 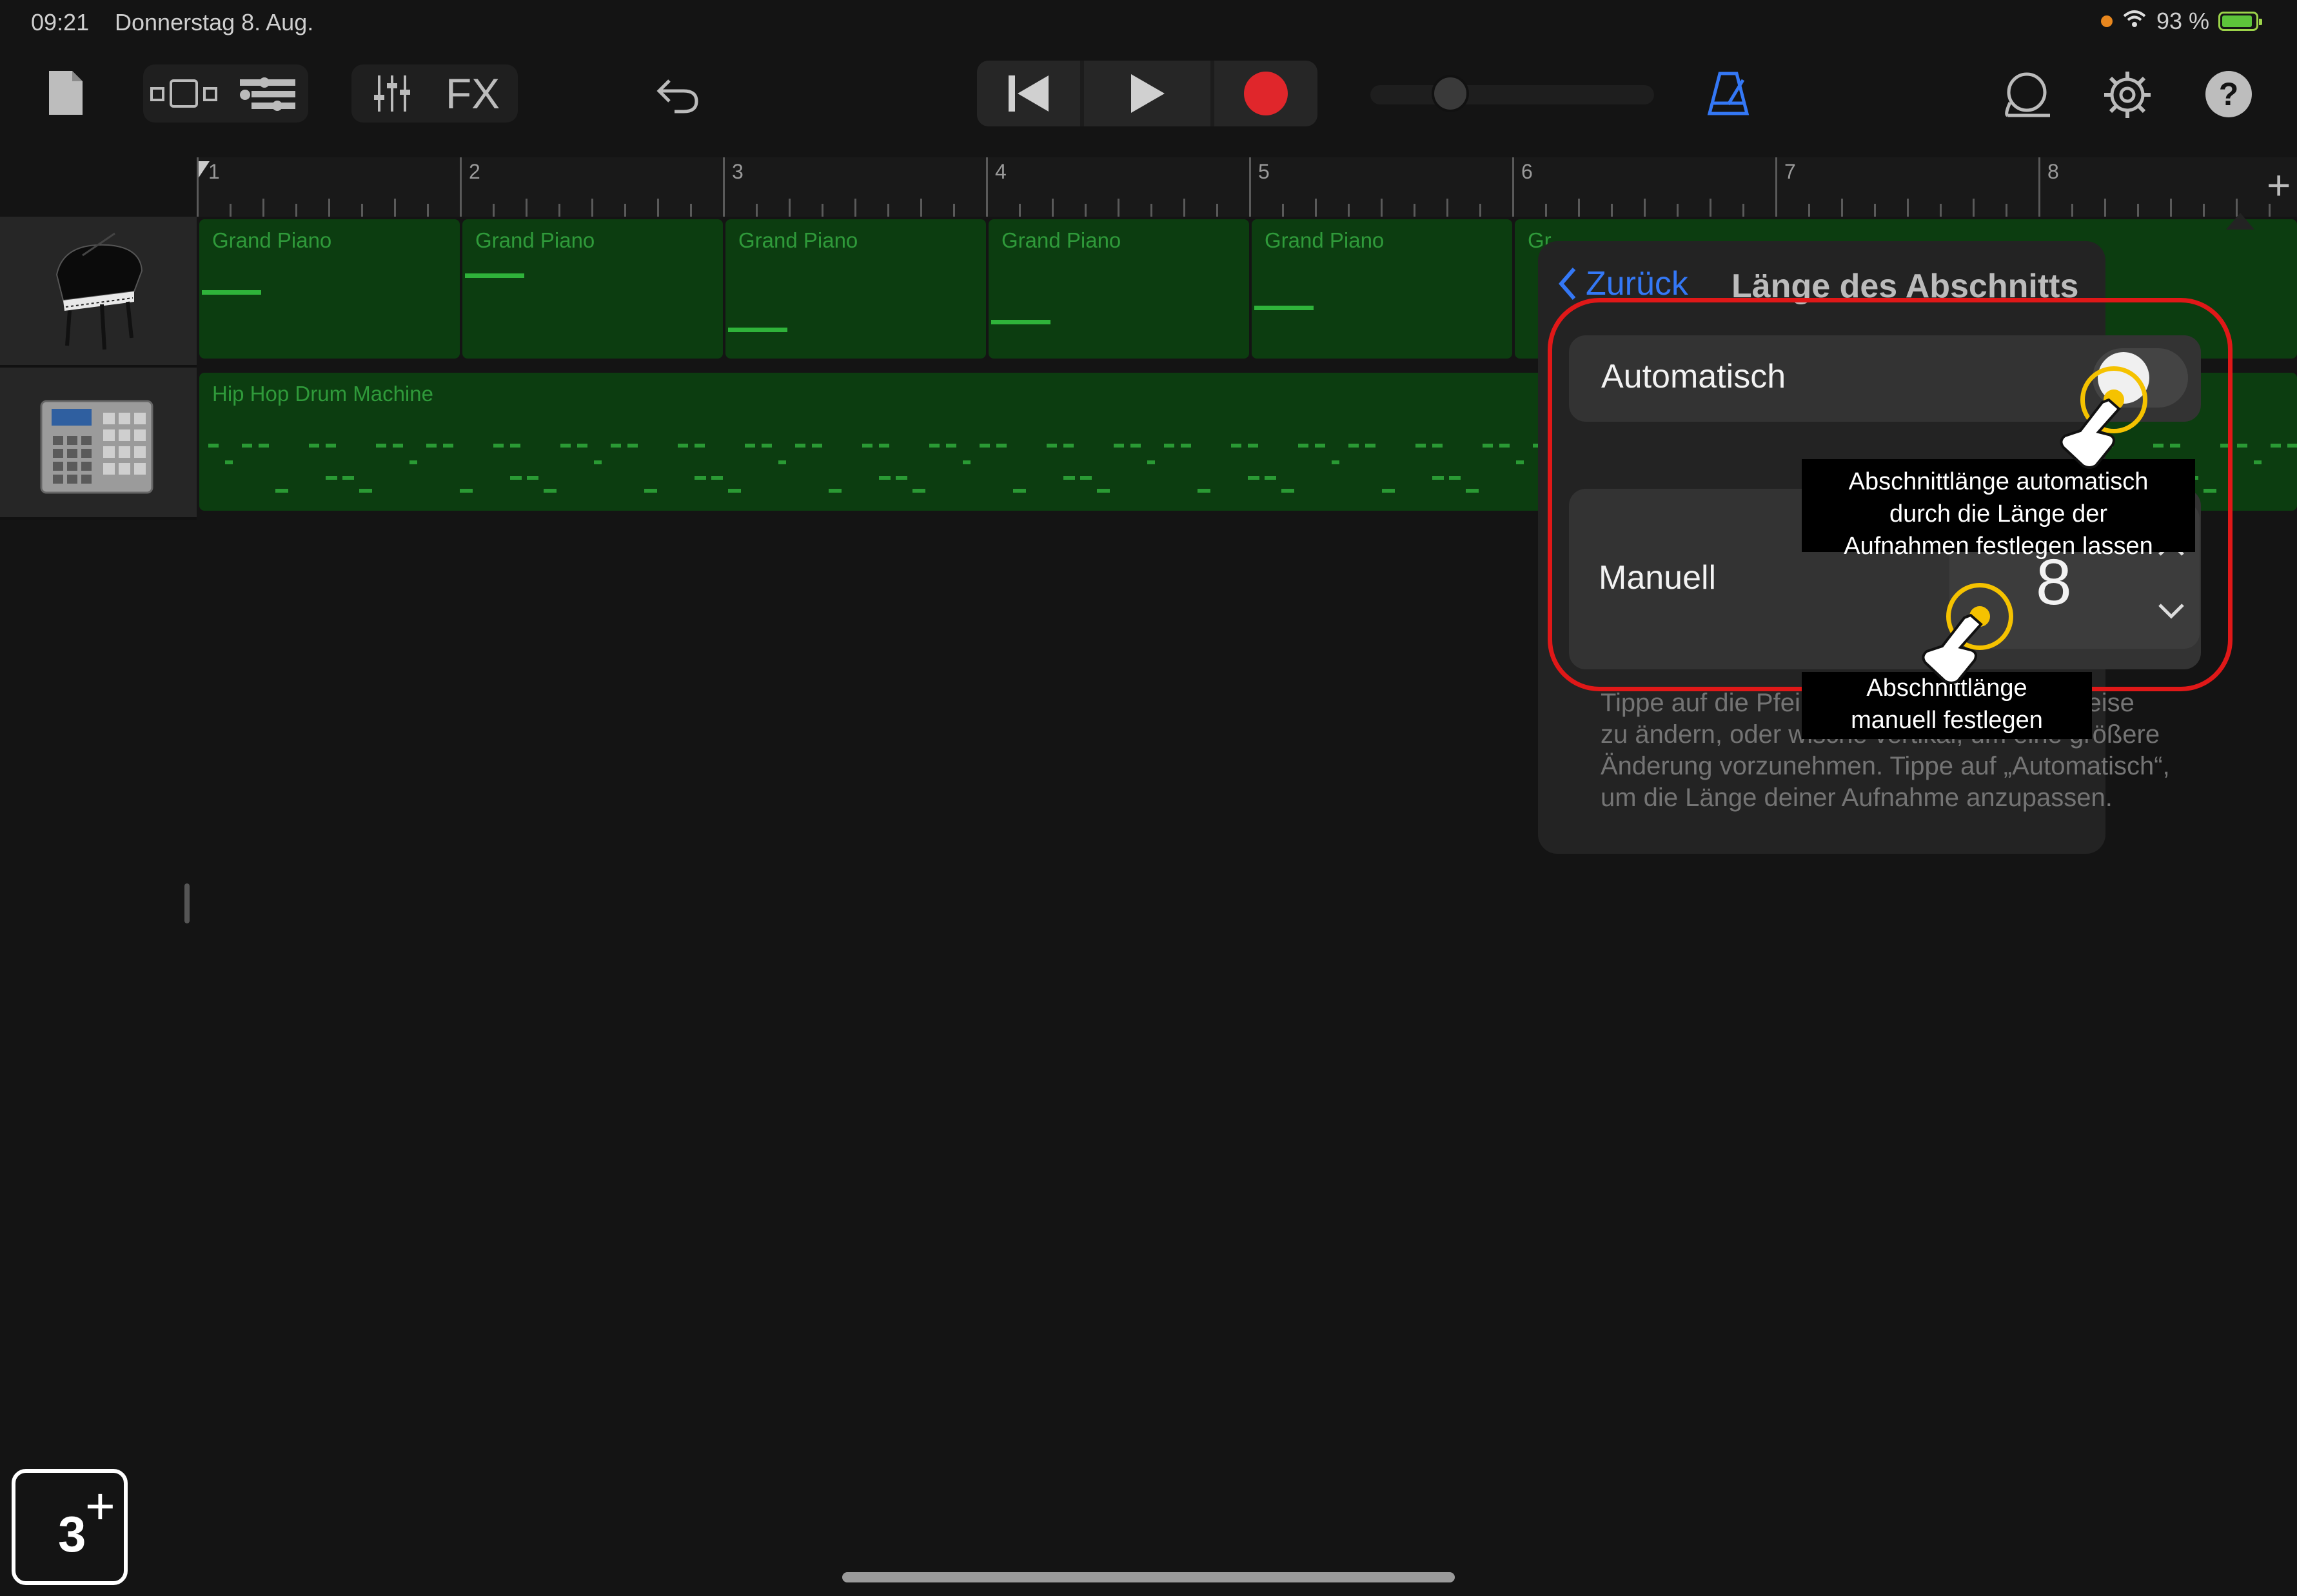 I want to click on volume-slider-knob, so click(x=1450, y=94).